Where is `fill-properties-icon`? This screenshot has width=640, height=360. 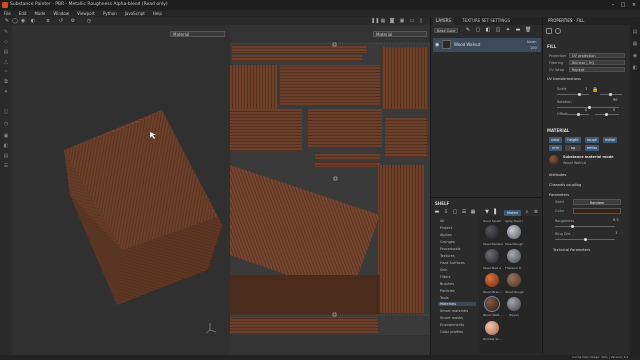 fill-properties-icon is located at coordinates (549, 31).